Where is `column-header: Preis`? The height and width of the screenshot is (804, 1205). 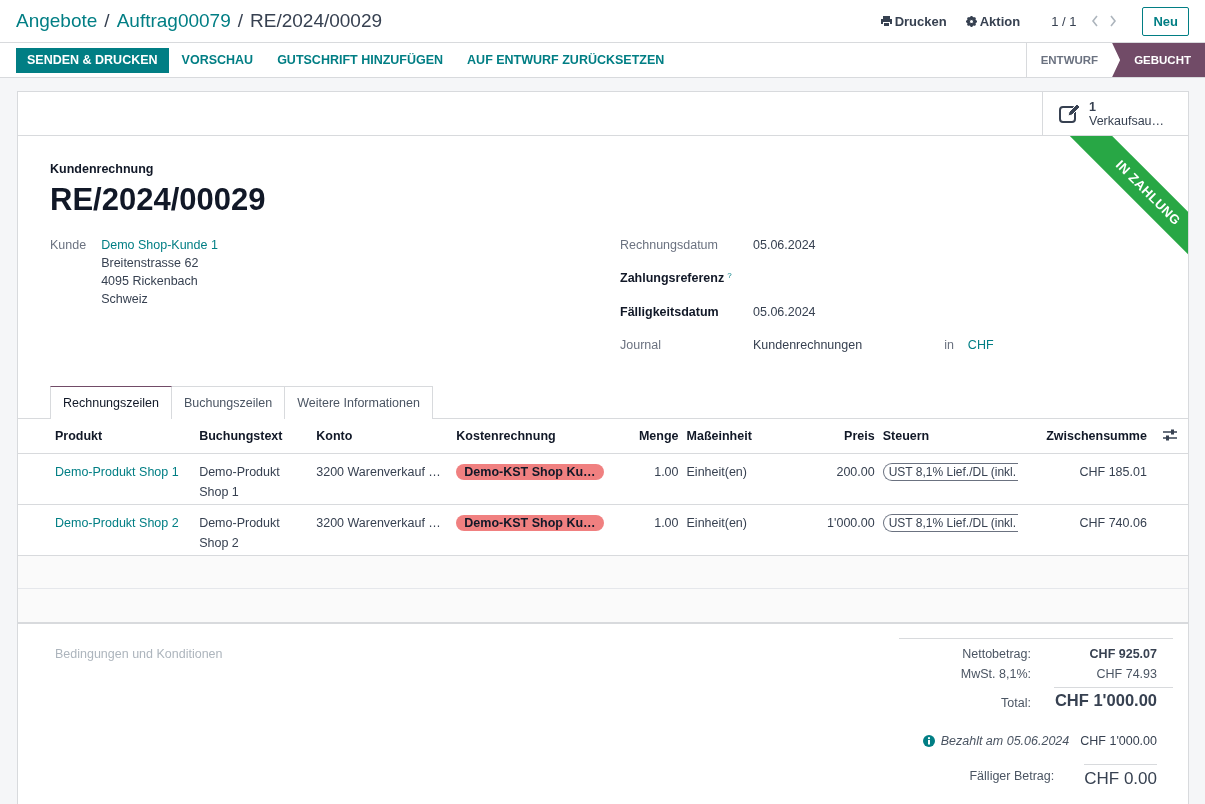
column-header: Preis is located at coordinates (840, 436).